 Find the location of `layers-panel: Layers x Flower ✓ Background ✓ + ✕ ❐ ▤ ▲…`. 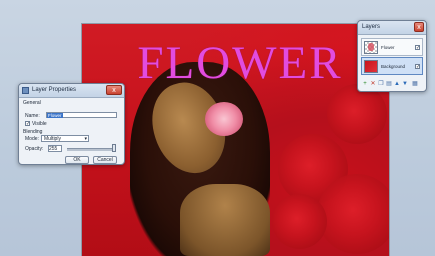

layers-panel: Layers x Flower ✓ Background ✓ + ✕ ❐ ▤ ▲… is located at coordinates (392, 56).